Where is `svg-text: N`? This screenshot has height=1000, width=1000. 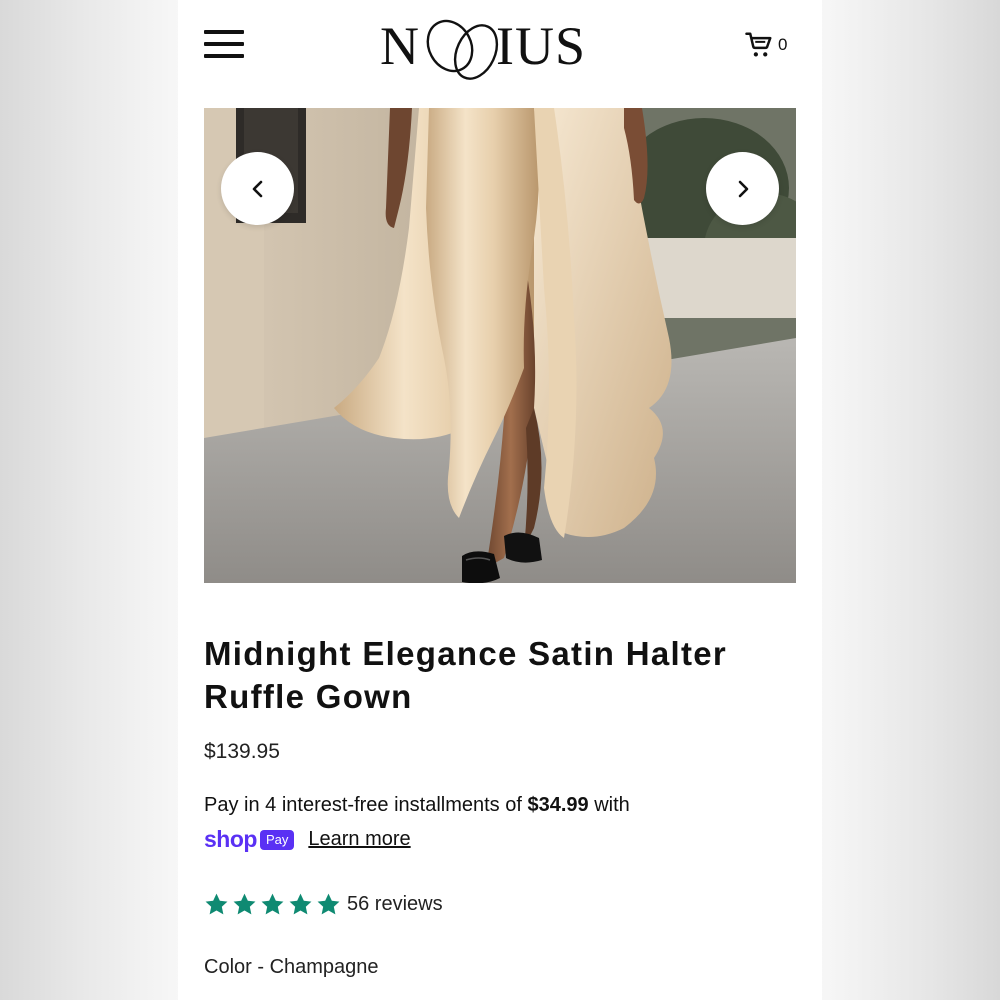
svg-text: N is located at coordinates (399, 46).